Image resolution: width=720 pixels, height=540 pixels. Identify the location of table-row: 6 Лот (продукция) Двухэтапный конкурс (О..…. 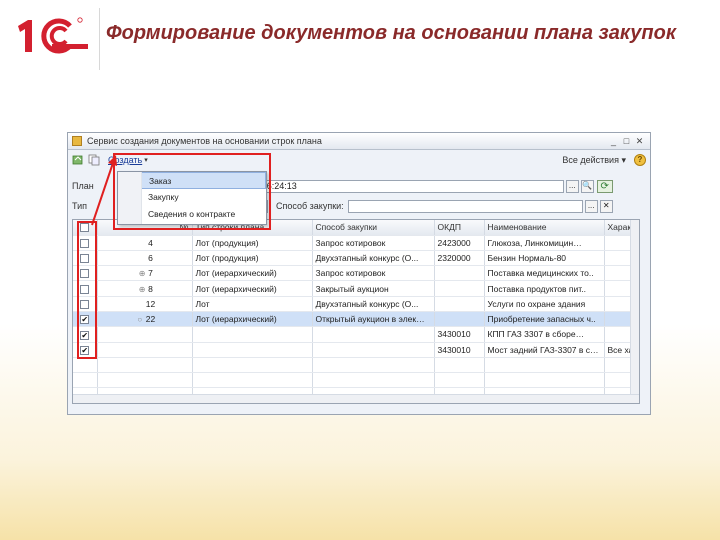
(356, 258).